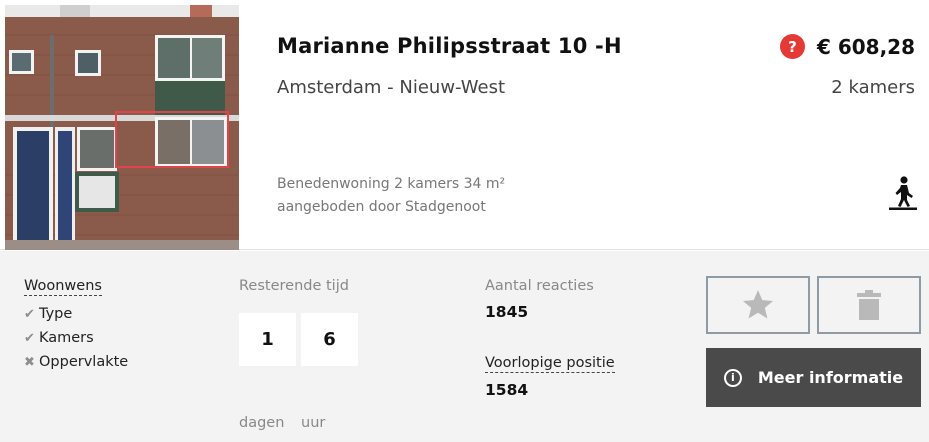 This screenshot has height=442, width=929. What do you see at coordinates (507, 390) in the screenshot?
I see `position-value: 1584` at bounding box center [507, 390].